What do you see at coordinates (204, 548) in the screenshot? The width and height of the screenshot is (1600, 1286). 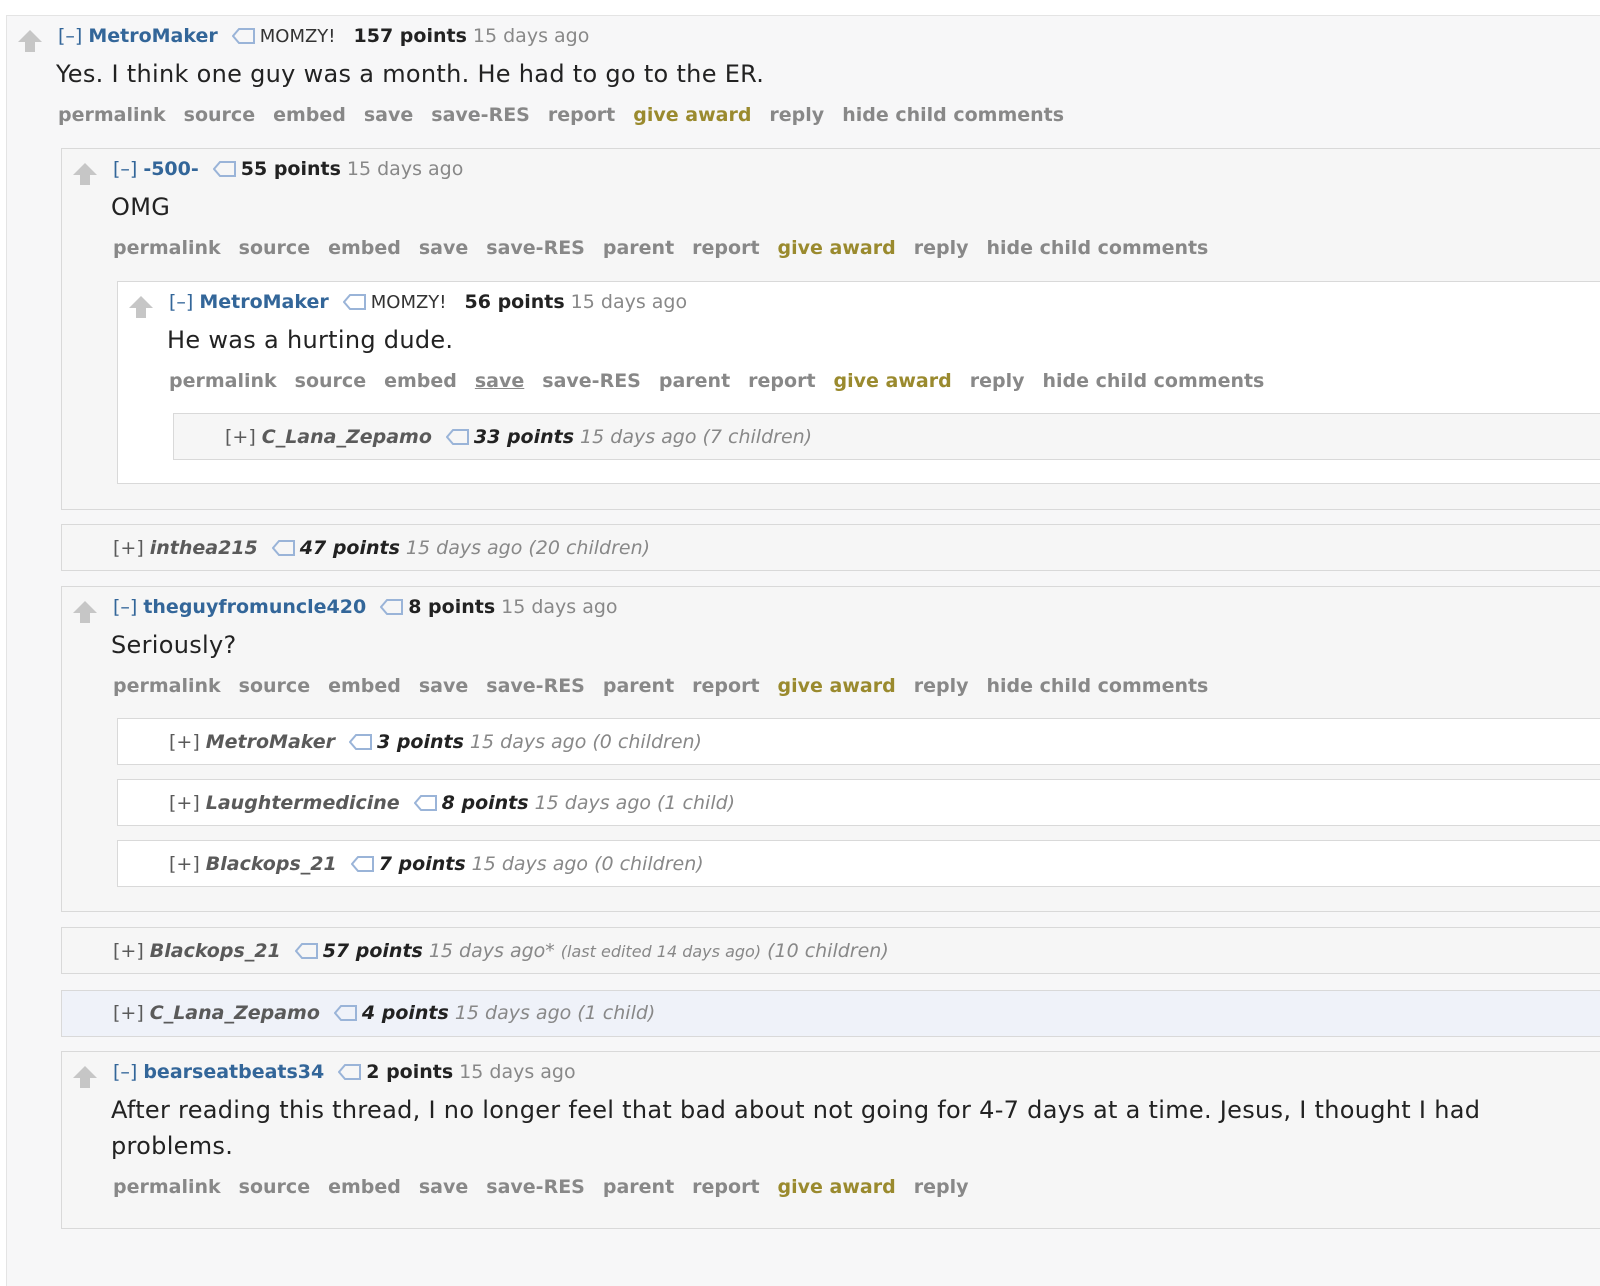 I see `author-link: inthea215` at bounding box center [204, 548].